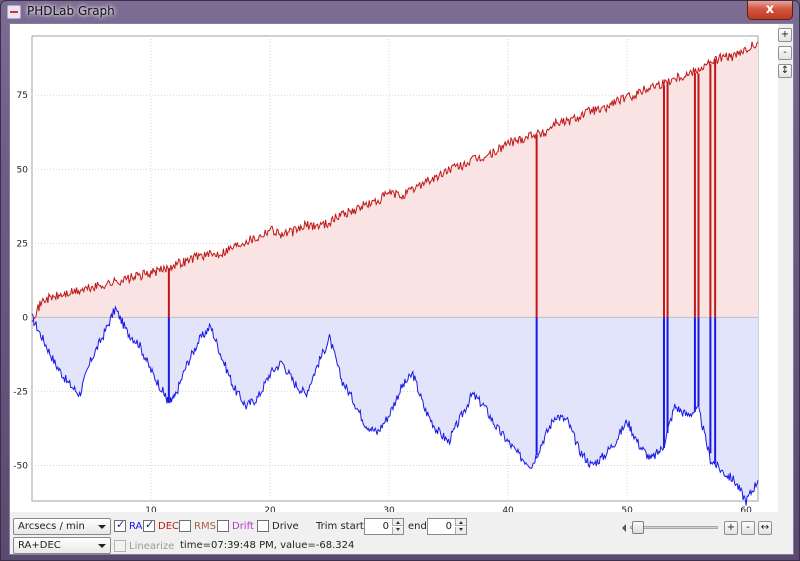  What do you see at coordinates (267, 545) in the screenshot?
I see `status-readout: time=07:39:48 PM, value=-68.324` at bounding box center [267, 545].